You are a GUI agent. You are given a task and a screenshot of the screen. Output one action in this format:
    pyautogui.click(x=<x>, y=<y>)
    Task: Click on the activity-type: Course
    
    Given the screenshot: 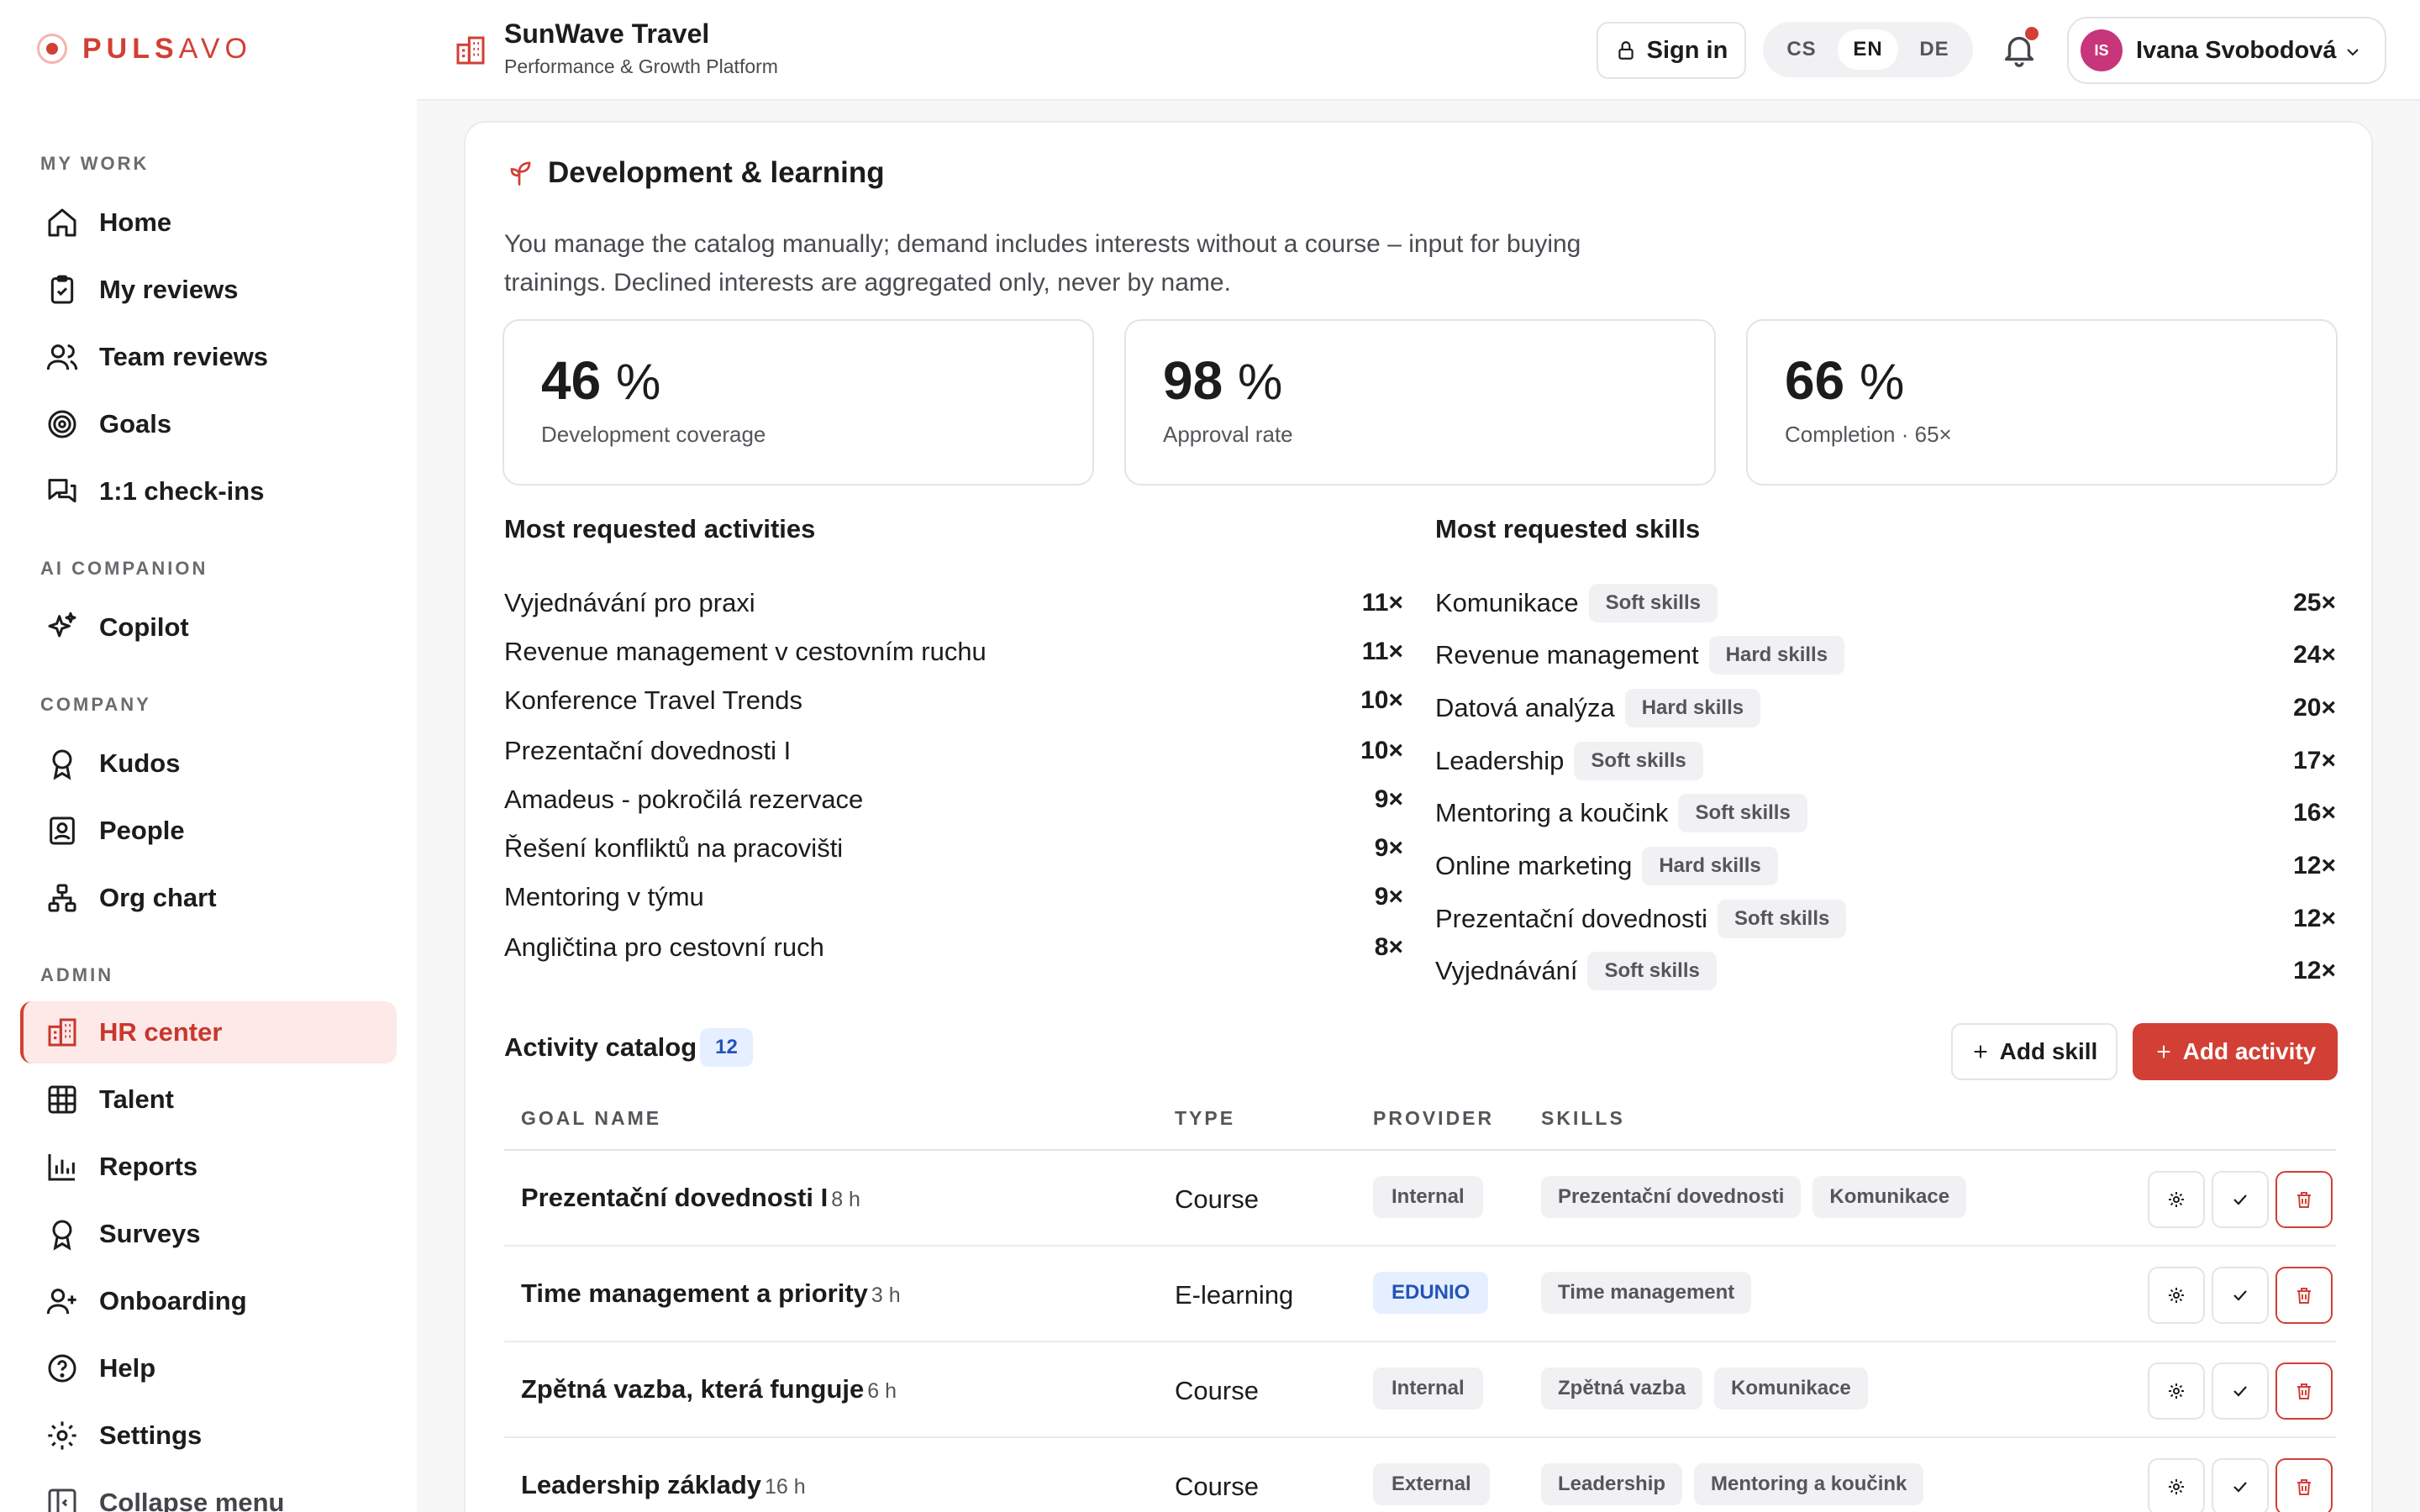 What is the action you would take?
    pyautogui.click(x=1217, y=1486)
    